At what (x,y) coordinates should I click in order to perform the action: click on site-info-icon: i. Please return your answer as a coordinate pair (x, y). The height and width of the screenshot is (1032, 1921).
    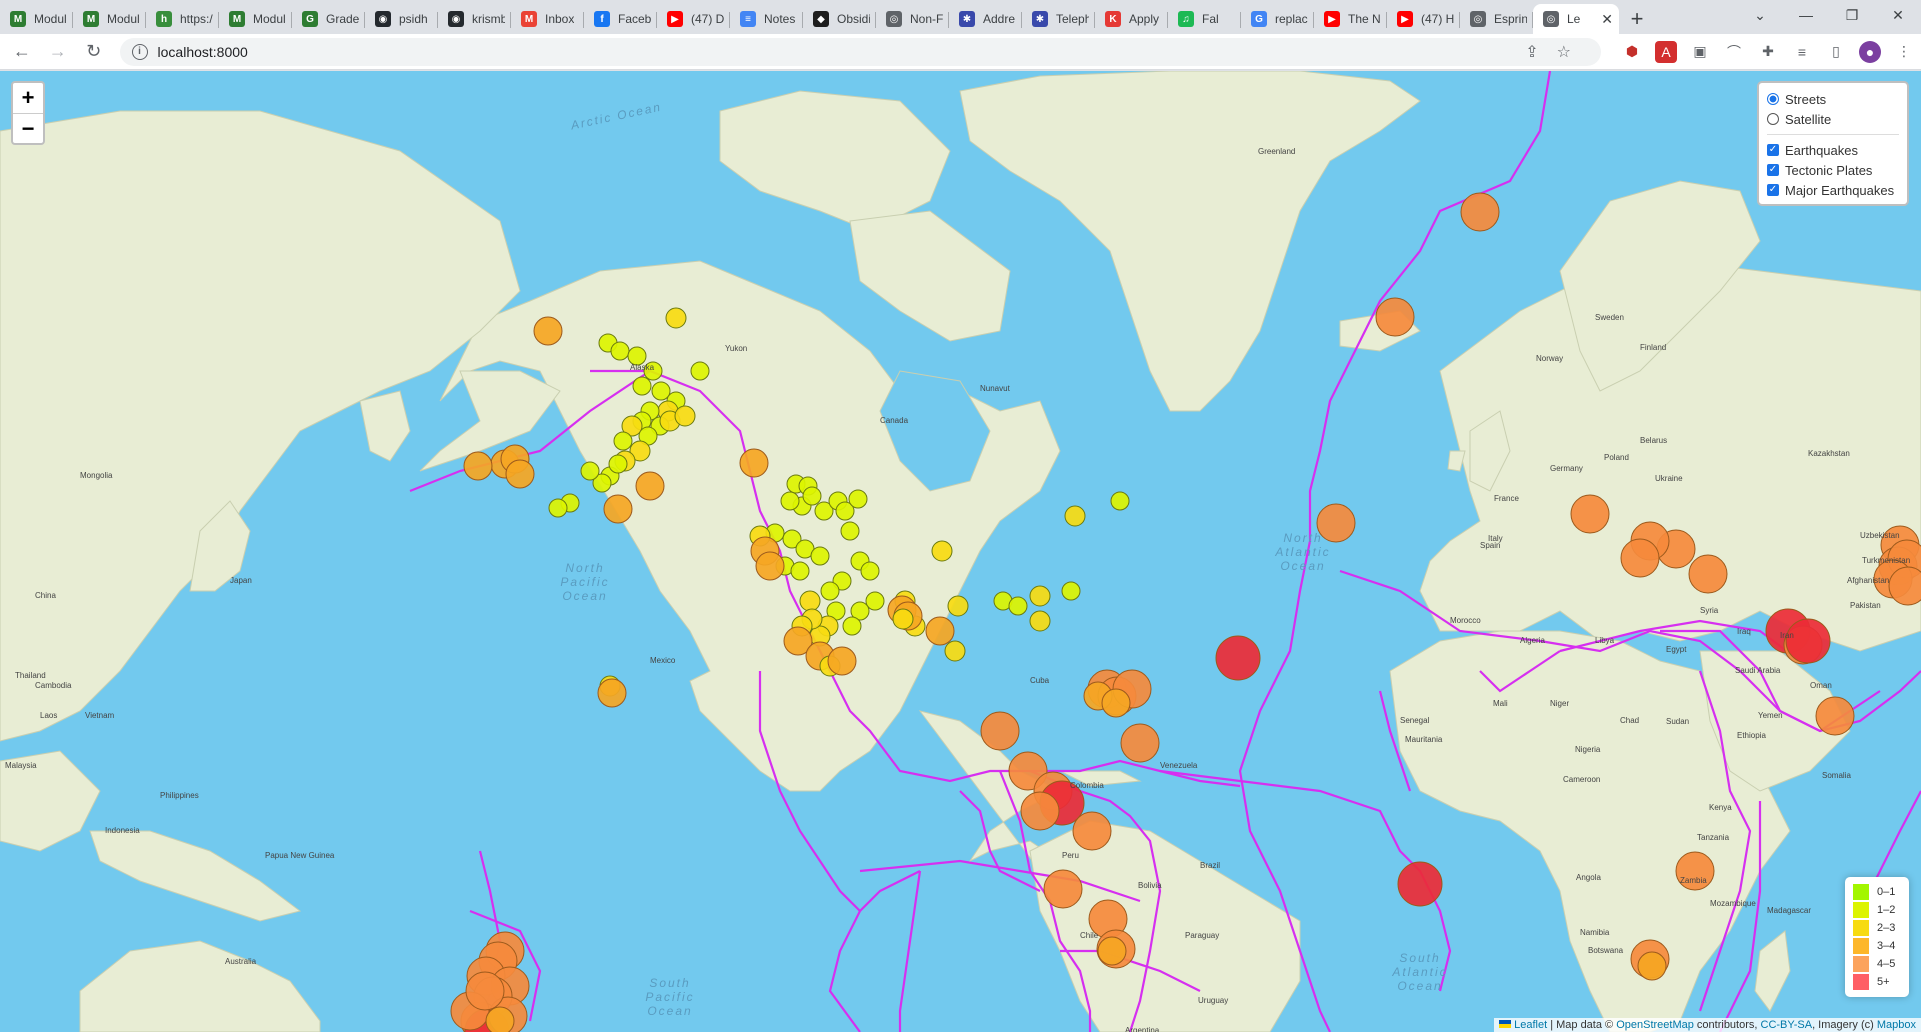
    Looking at the image, I should click on (139, 51).